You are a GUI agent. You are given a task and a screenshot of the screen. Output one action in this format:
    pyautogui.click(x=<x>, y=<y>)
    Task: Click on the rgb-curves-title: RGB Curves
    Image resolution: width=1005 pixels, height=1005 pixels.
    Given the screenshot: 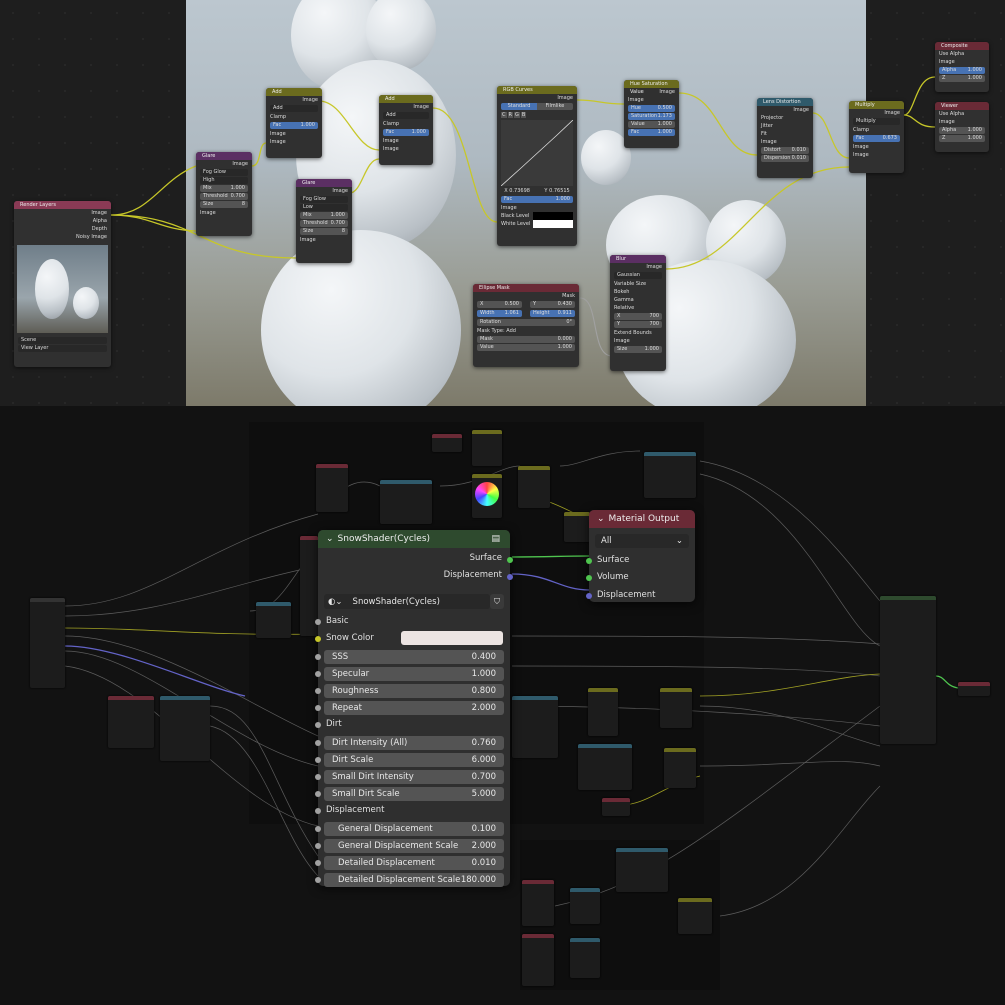 What is the action you would take?
    pyautogui.click(x=537, y=90)
    